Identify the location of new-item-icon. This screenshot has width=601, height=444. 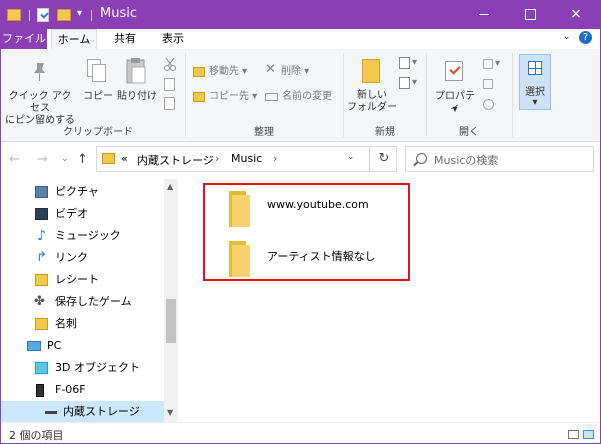
(404, 63).